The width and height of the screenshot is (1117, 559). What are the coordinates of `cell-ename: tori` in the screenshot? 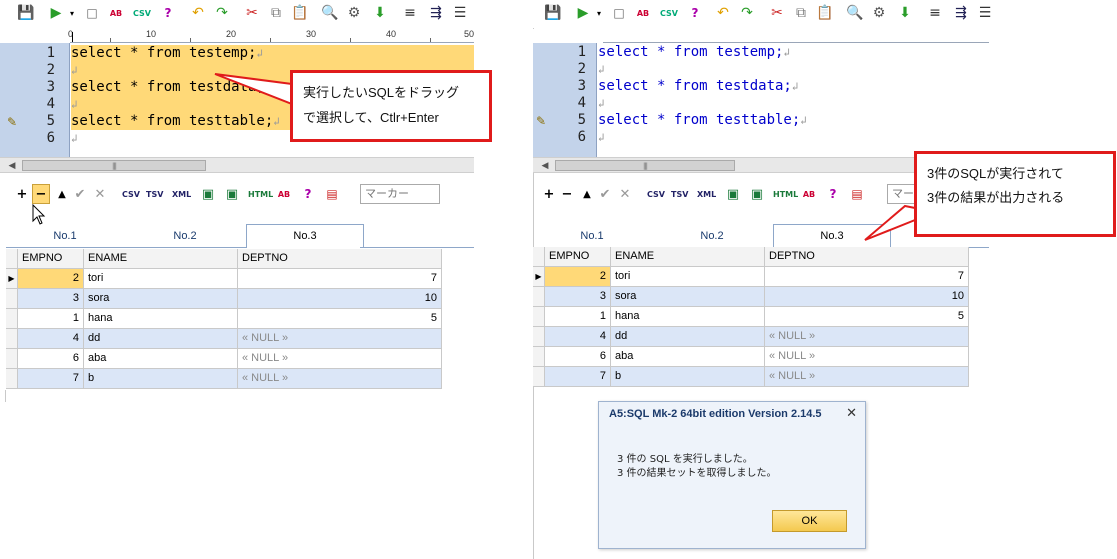 It's located at (161, 279).